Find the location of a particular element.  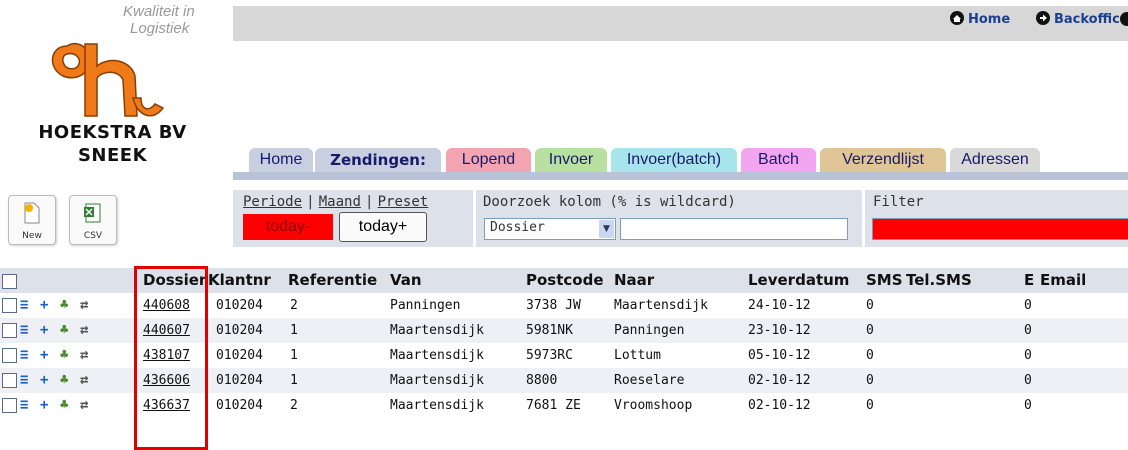

highlight-box is located at coordinates (171, 358).